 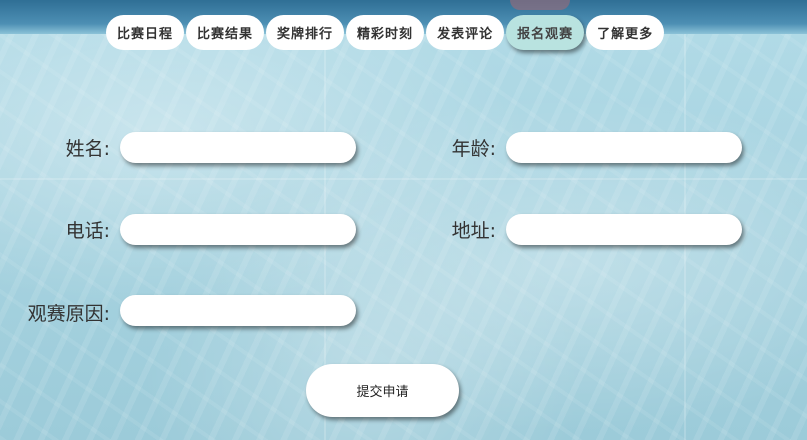 I want to click on phone-label: 电话:, so click(x=87, y=231).